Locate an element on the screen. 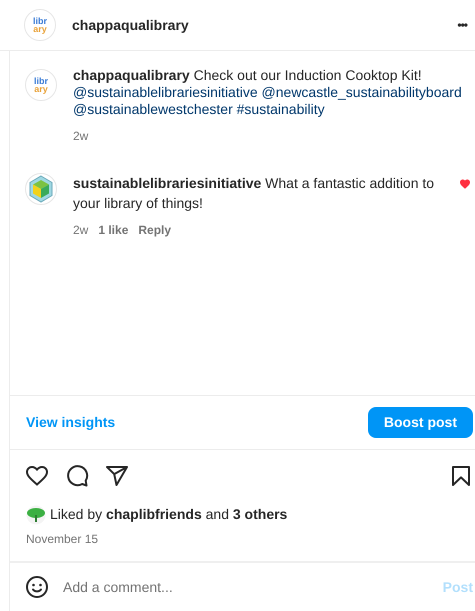  likes-text: Liked by chaplibfriends and 3 others is located at coordinates (169, 514).